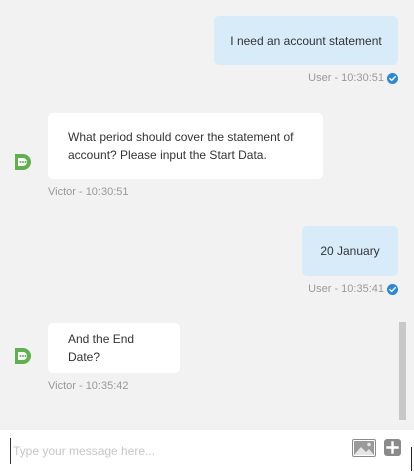  I want to click on message-timestamp: User - 10:30:51, so click(346, 78).